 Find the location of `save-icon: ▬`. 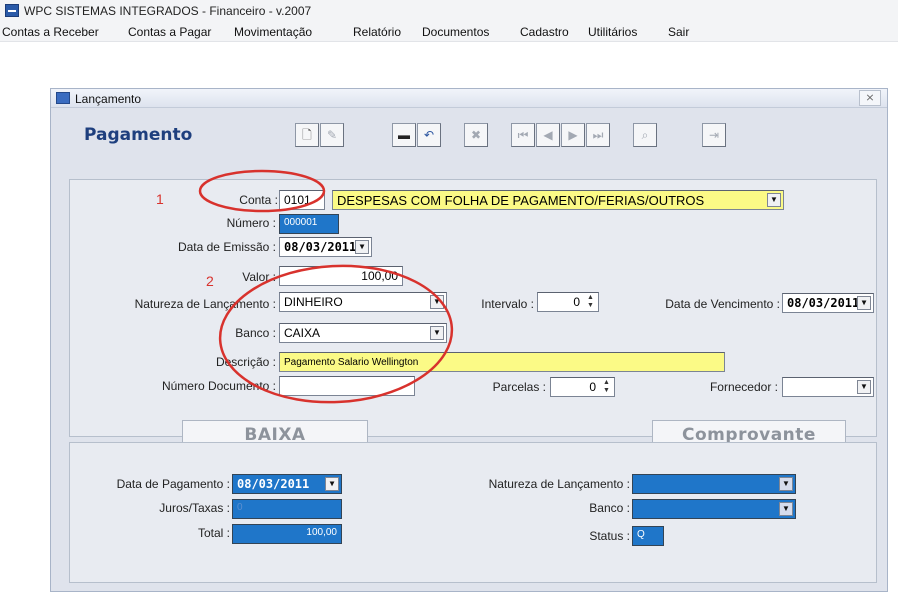

save-icon: ▬ is located at coordinates (404, 135).